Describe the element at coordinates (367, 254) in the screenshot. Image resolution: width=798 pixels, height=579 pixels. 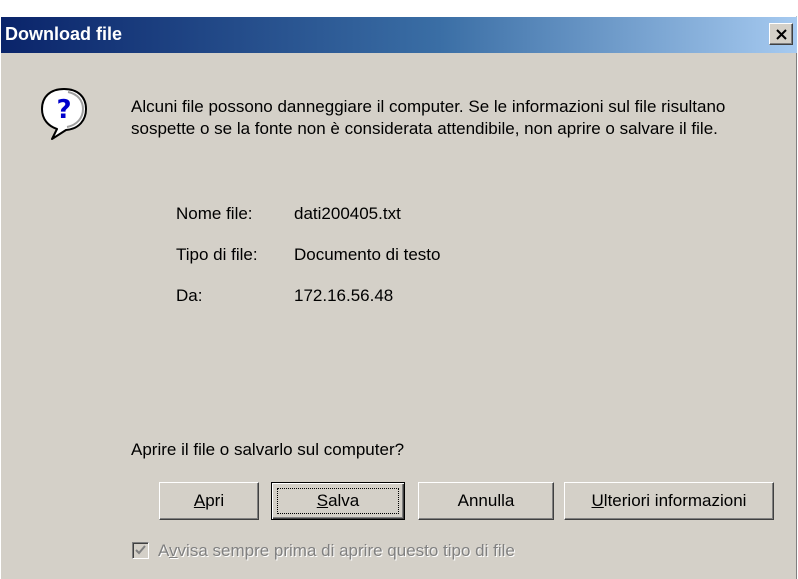
I see `file-type-value: Documento di testo` at that location.